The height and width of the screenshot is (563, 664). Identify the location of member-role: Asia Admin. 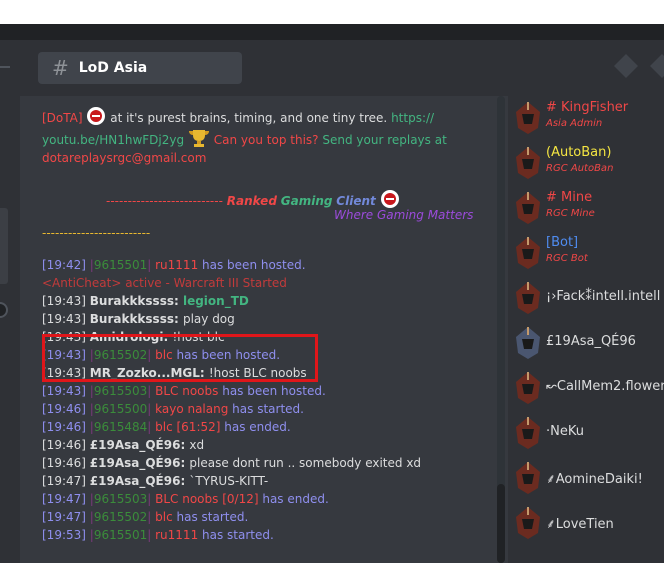
(574, 123).